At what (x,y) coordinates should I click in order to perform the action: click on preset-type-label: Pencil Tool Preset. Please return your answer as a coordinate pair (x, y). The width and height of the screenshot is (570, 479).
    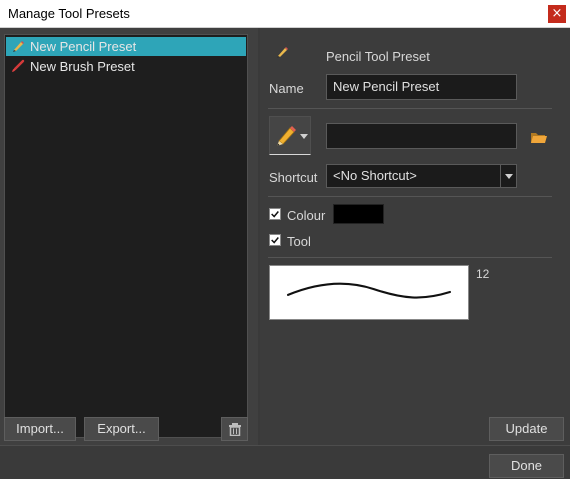
    Looking at the image, I should click on (378, 56).